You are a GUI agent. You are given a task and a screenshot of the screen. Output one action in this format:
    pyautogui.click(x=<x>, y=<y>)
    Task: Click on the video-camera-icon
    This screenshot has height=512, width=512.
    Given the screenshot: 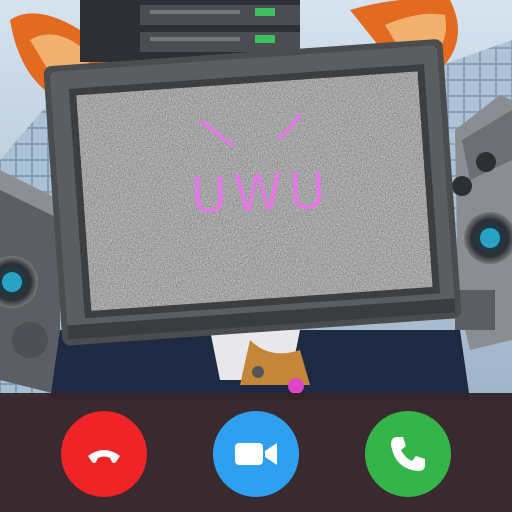 What is the action you would take?
    pyautogui.click(x=256, y=454)
    